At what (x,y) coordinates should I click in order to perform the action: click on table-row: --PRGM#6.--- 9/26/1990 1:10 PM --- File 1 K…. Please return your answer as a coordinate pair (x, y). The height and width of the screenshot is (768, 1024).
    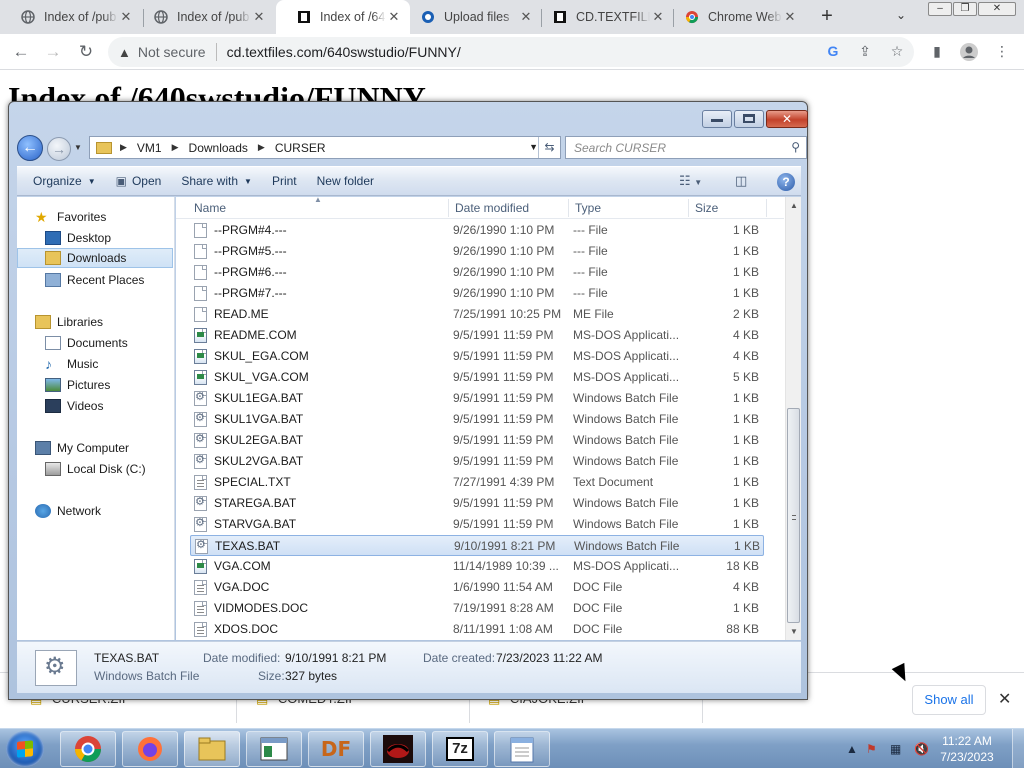
    Looking at the image, I should click on (477, 272).